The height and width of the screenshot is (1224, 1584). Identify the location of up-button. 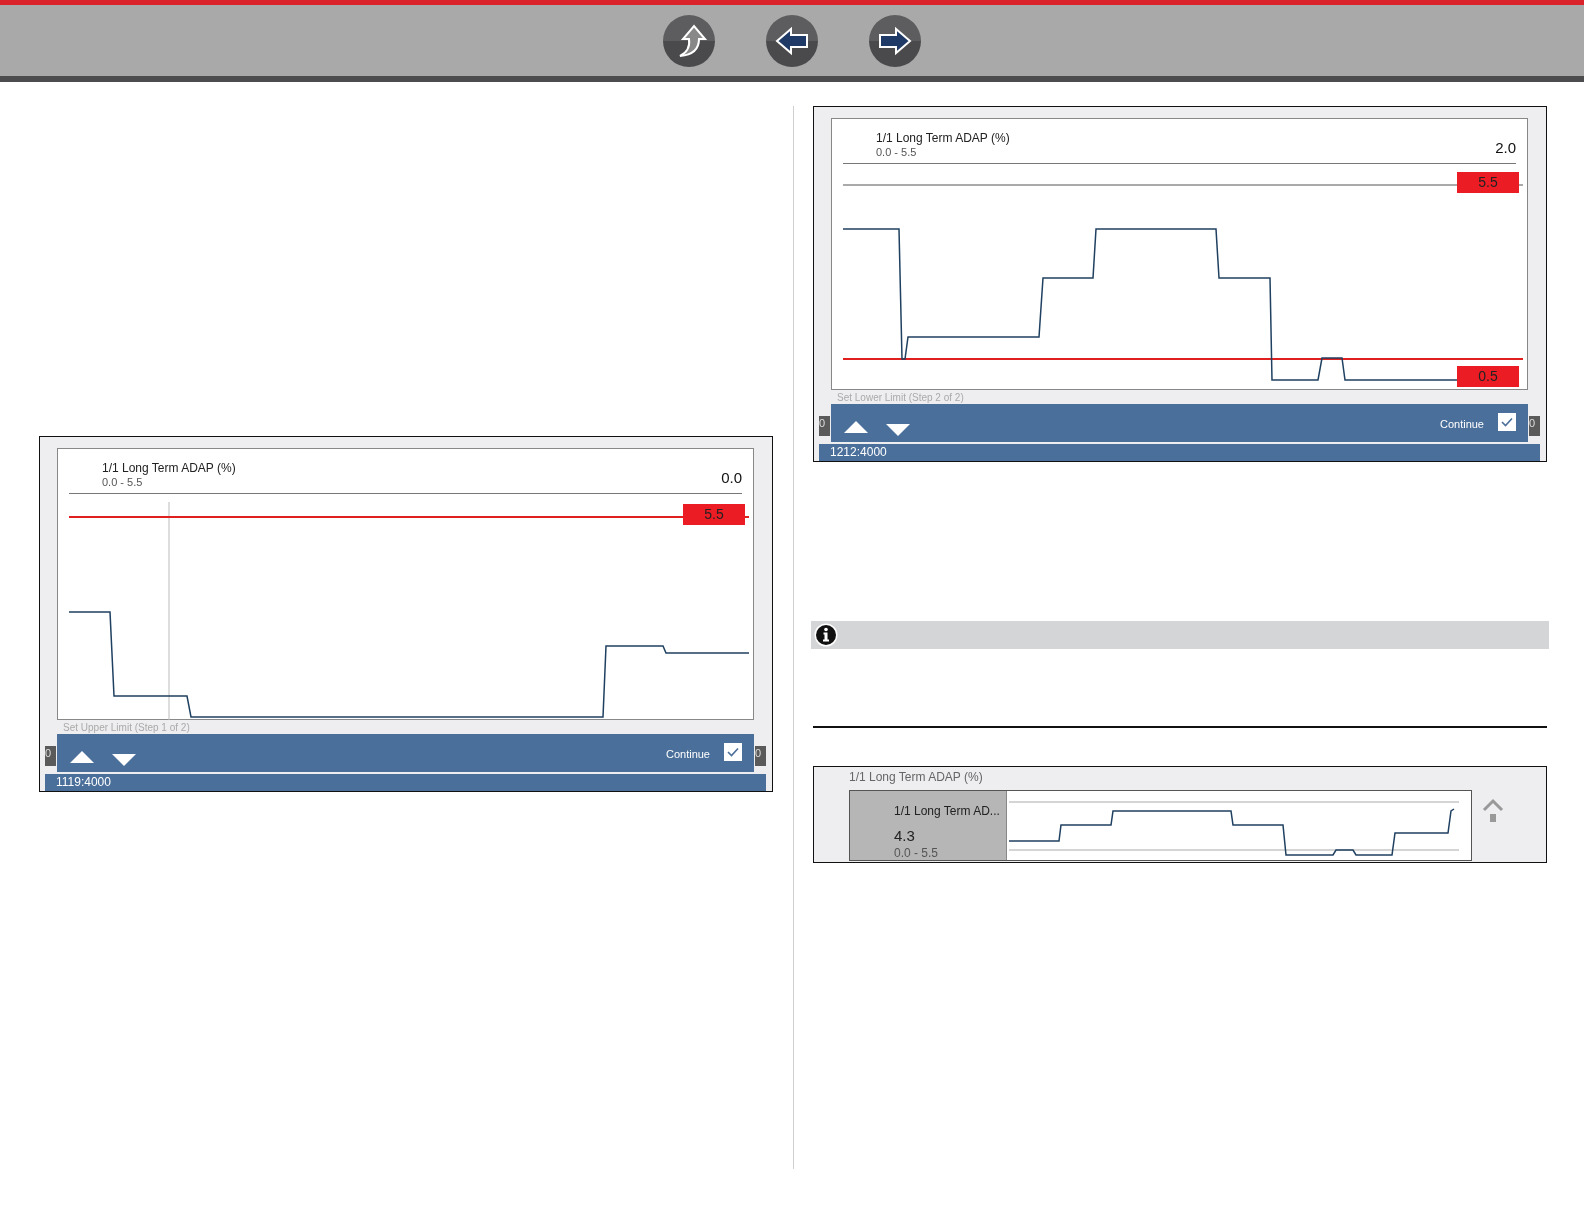
(689, 40).